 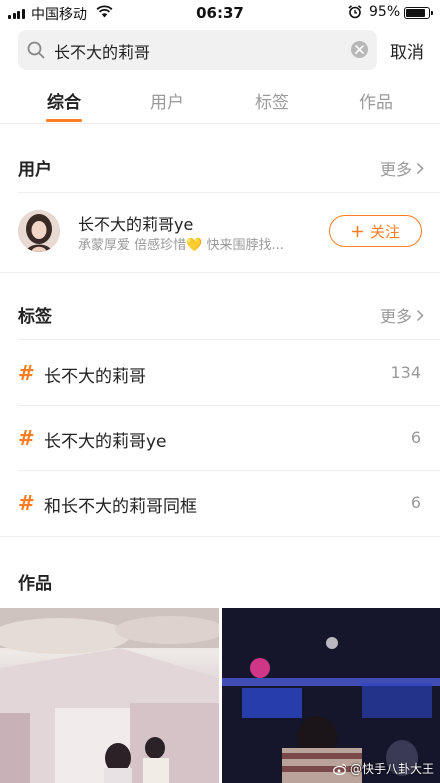 I want to click on tag-row: # 和长不大的莉哥同框 6, so click(x=220, y=503).